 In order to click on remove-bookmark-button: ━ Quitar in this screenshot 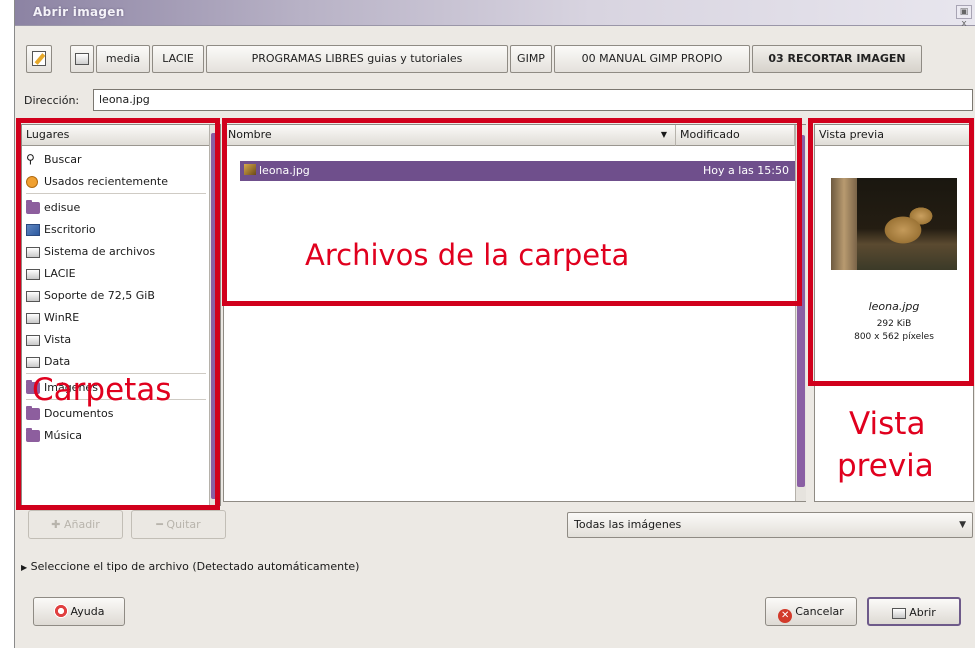, I will do `click(178, 524)`.